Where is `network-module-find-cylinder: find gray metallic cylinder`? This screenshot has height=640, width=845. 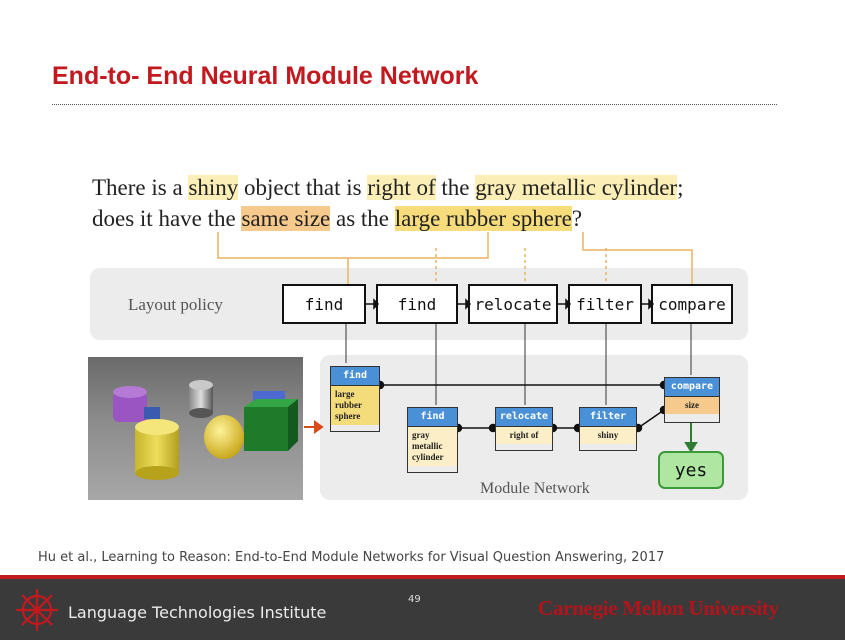 network-module-find-cylinder: find gray metallic cylinder is located at coordinates (432, 440).